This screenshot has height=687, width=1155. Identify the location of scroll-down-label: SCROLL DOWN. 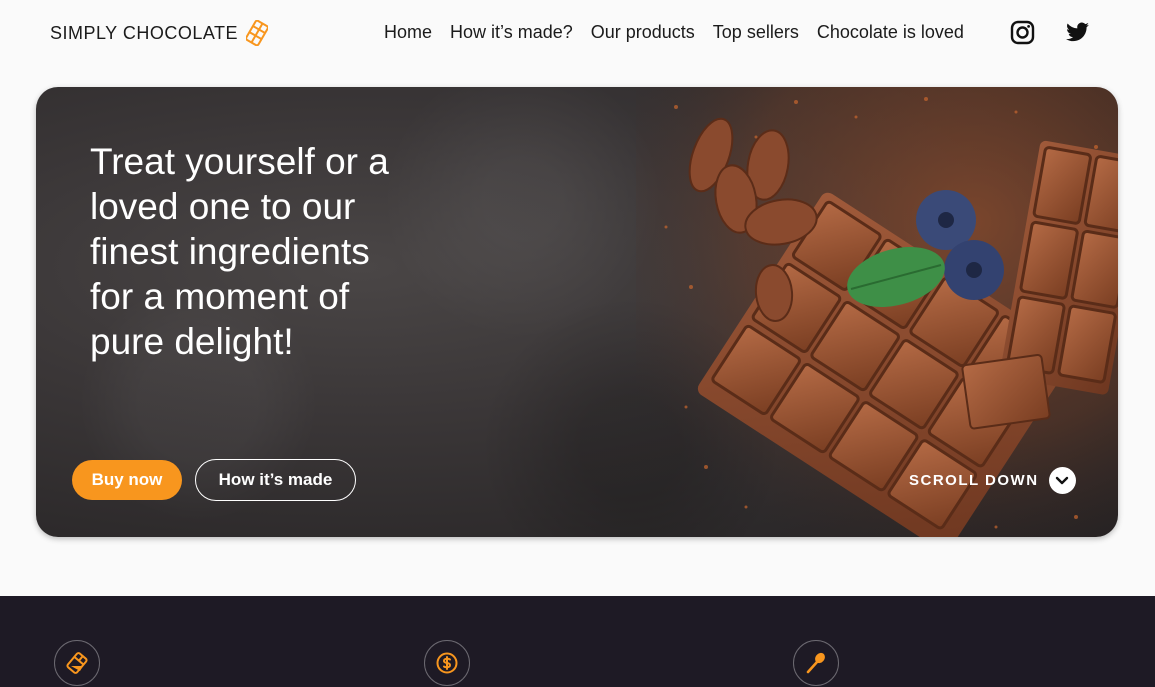
(974, 480).